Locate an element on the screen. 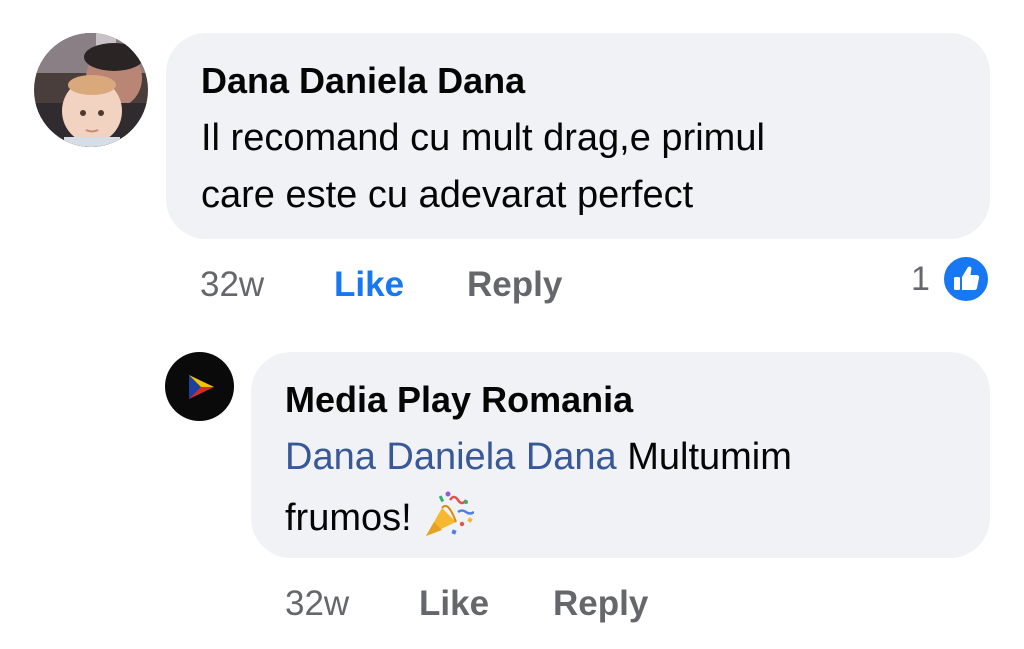 The image size is (1024, 649). play-logo-icon is located at coordinates (199, 386).